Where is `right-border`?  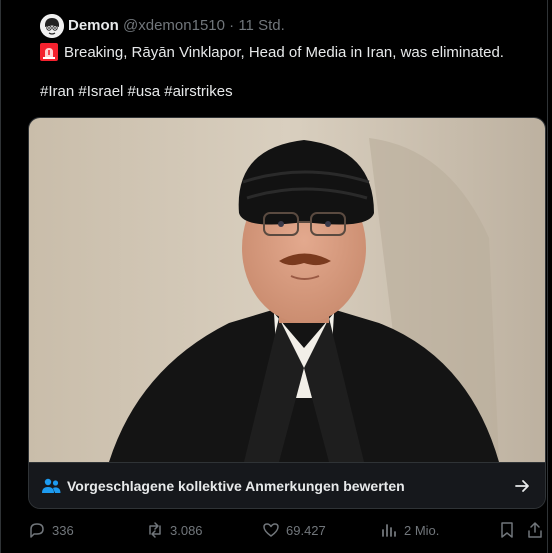 right-border is located at coordinates (547, 276).